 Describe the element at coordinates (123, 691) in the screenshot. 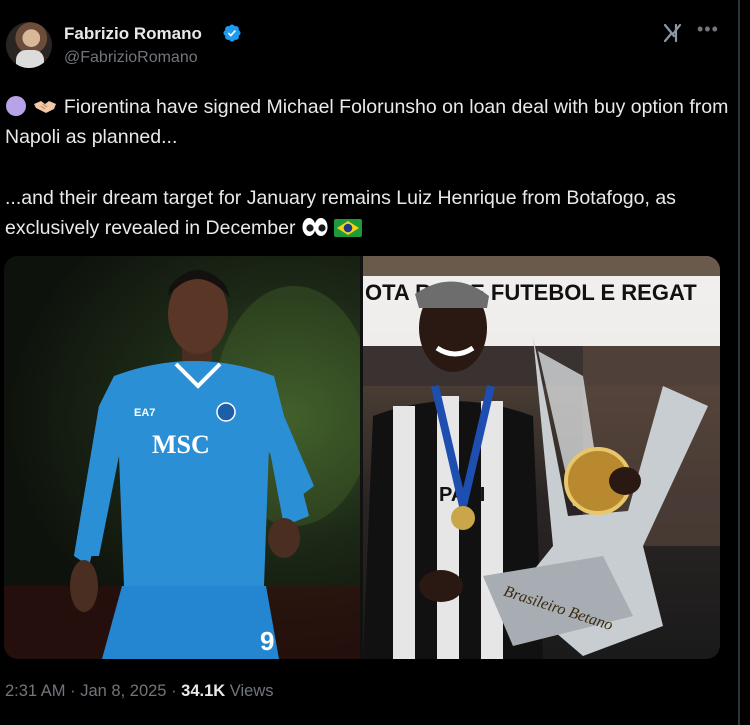

I see `tweet-date: Jan 8, 2025` at that location.